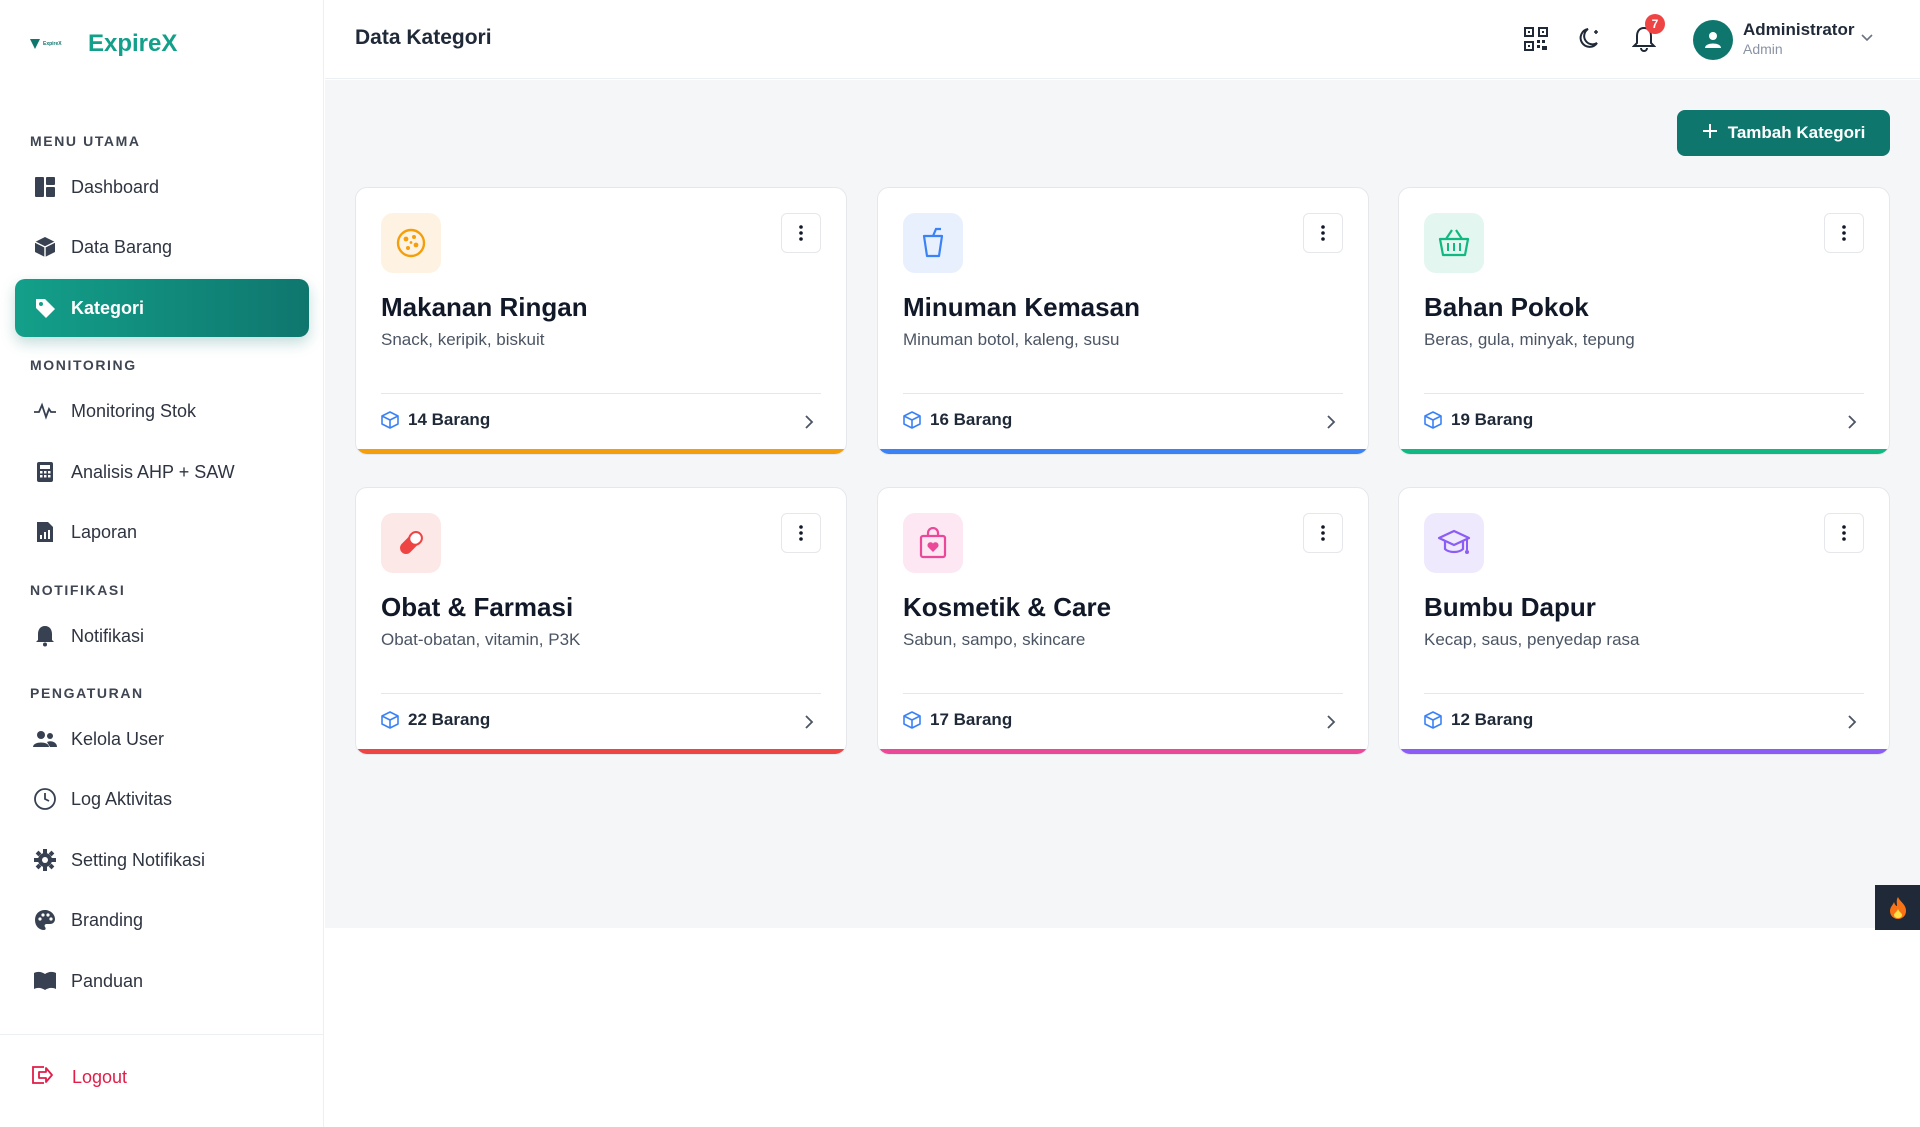  What do you see at coordinates (134, 410) in the screenshot?
I see `sidebar-item-label: Monitoring Stok` at bounding box center [134, 410].